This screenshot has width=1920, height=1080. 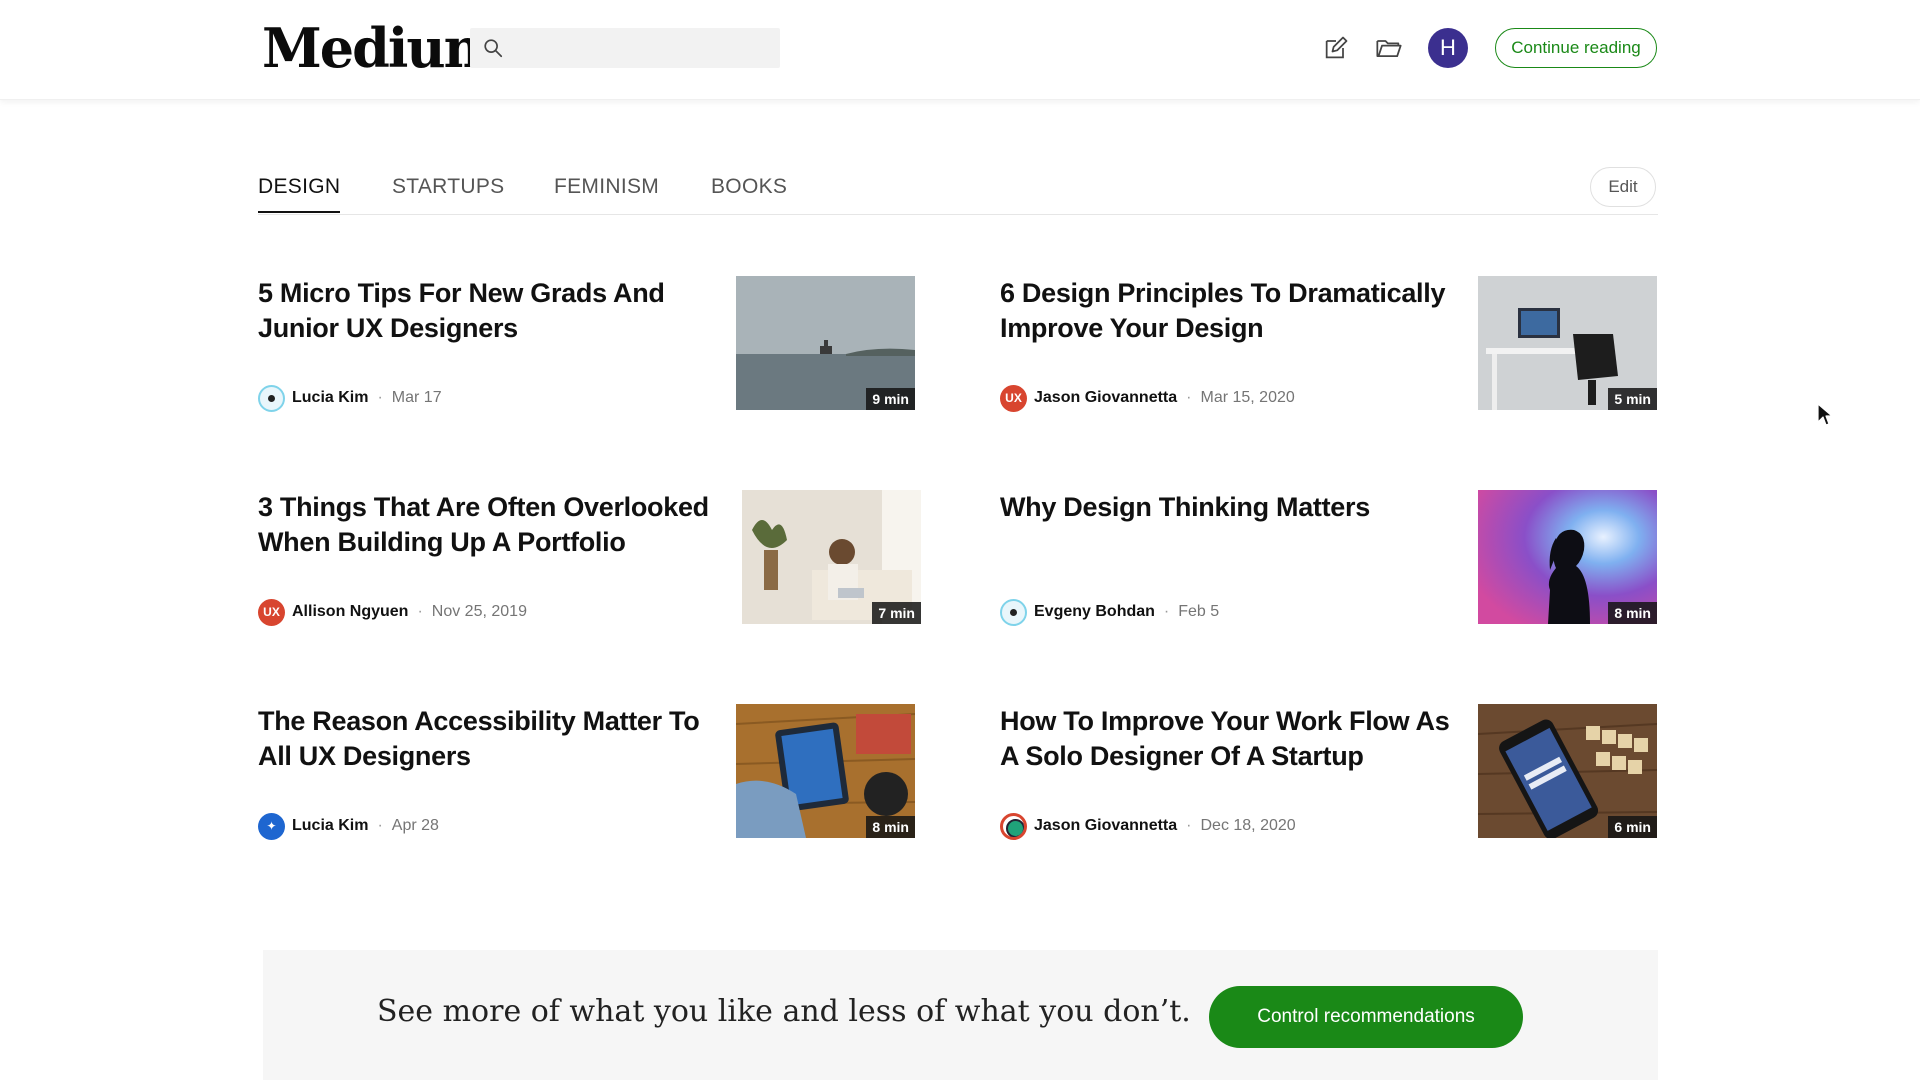 I want to click on article-meta: Evgeny Bohdan · Feb 5, so click(x=1109, y=612).